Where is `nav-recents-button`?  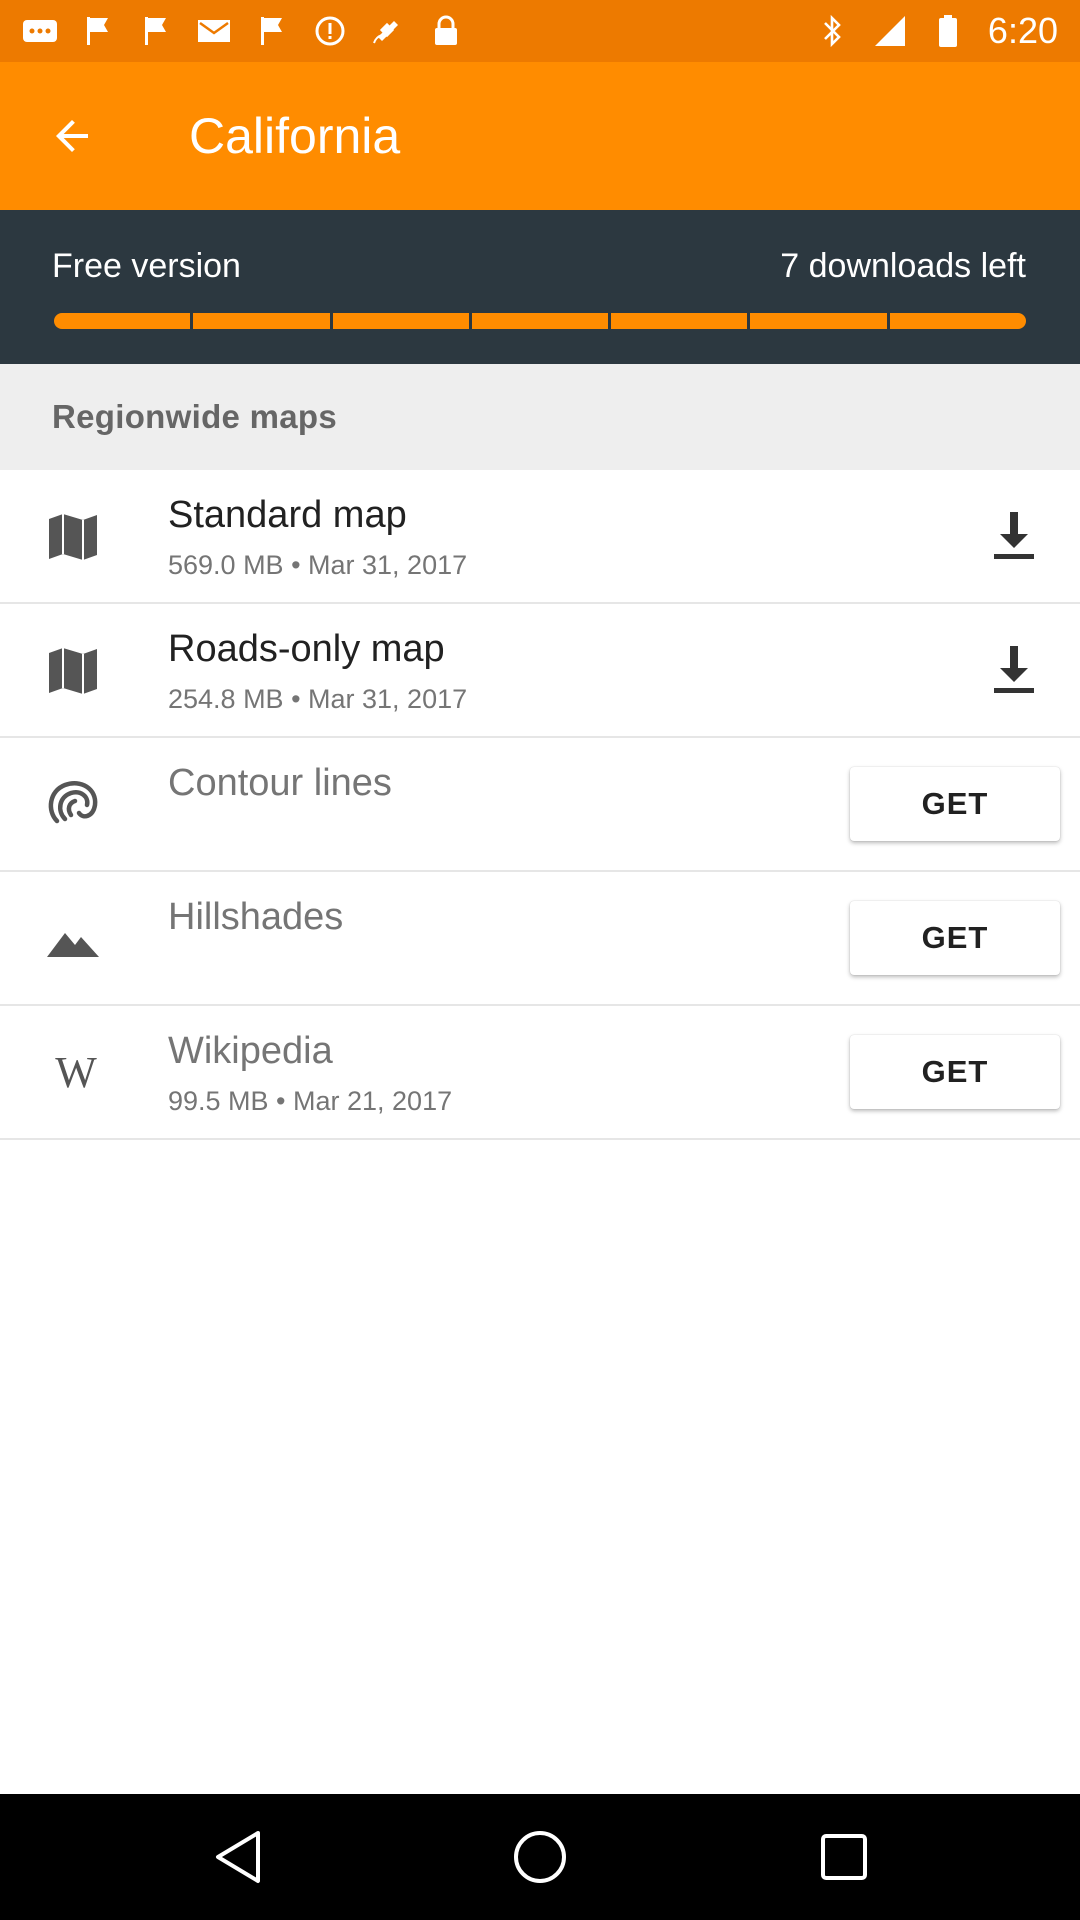 nav-recents-button is located at coordinates (844, 1857).